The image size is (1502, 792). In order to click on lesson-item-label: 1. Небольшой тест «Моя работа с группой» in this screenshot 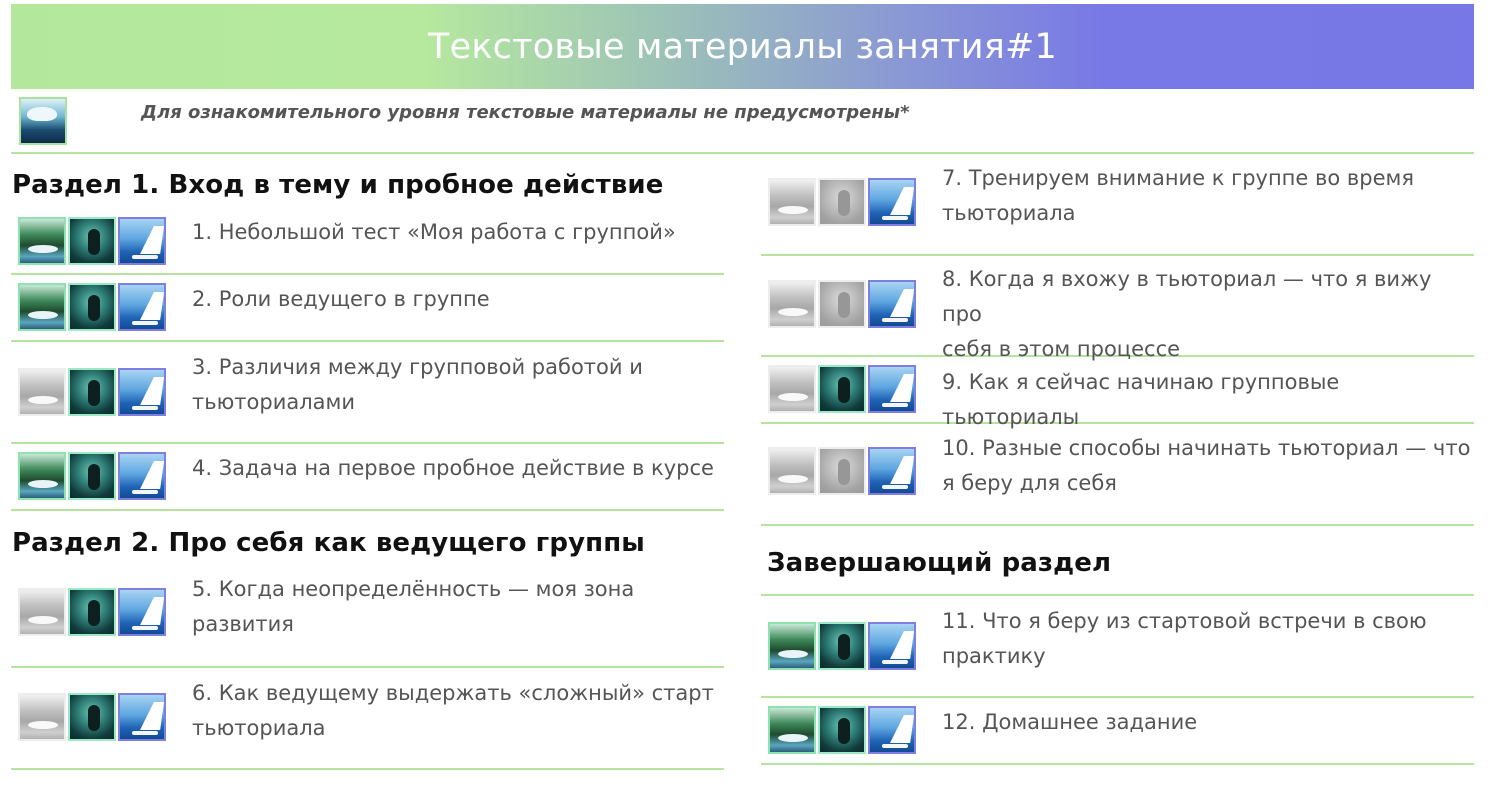, I will do `click(434, 232)`.